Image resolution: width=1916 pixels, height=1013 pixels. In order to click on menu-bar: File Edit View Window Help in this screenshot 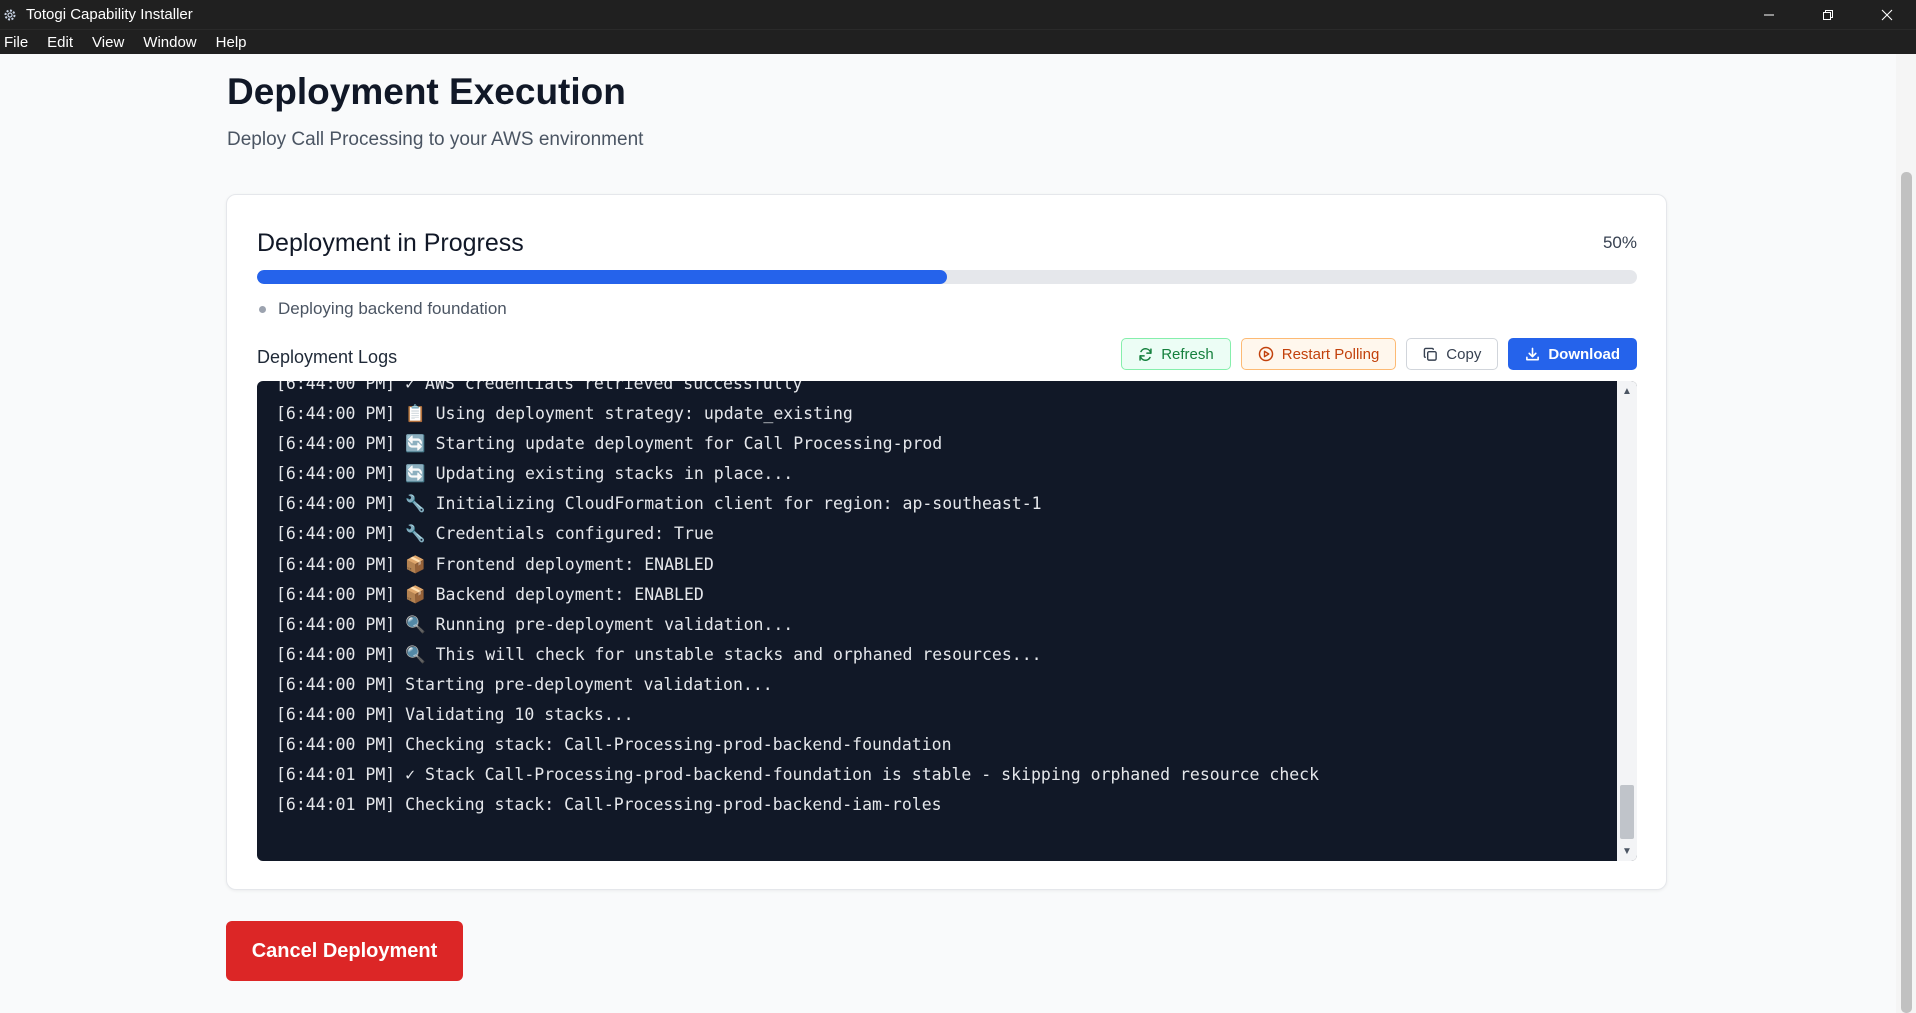, I will do `click(958, 41)`.